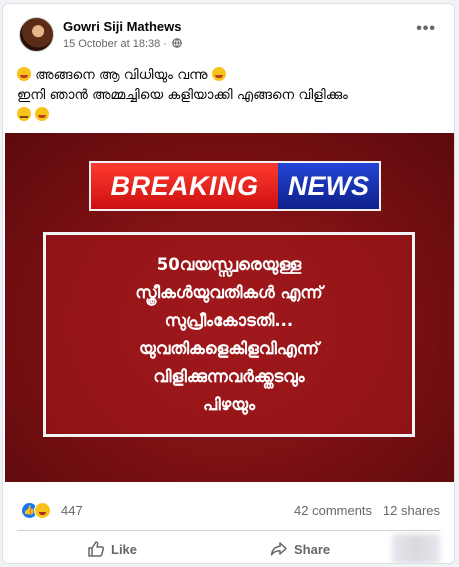  I want to click on reaction-icons: 👍, so click(36, 510).